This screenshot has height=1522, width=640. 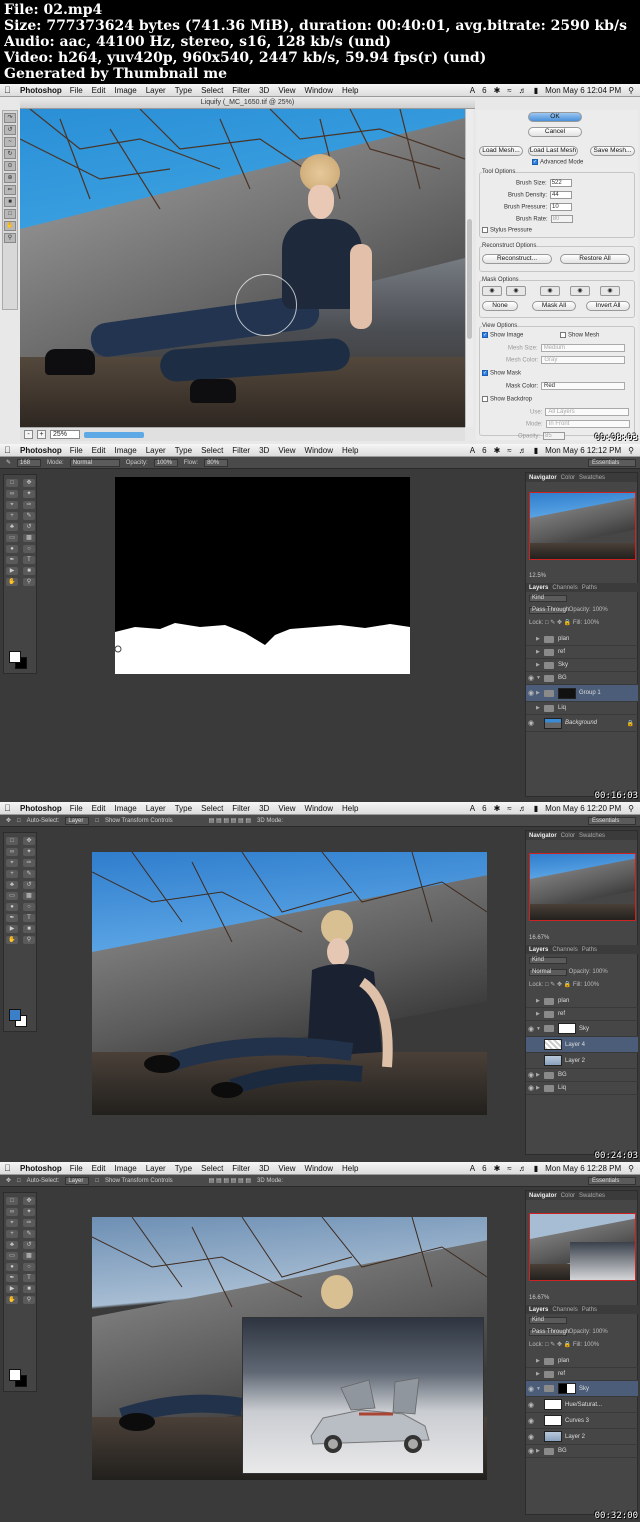 I want to click on tab-paths: Paths, so click(x=589, y=950).